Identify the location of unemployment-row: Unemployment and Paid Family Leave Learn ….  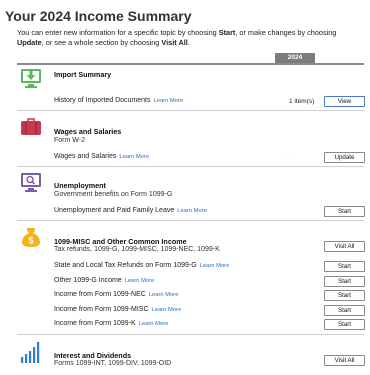
(130, 210).